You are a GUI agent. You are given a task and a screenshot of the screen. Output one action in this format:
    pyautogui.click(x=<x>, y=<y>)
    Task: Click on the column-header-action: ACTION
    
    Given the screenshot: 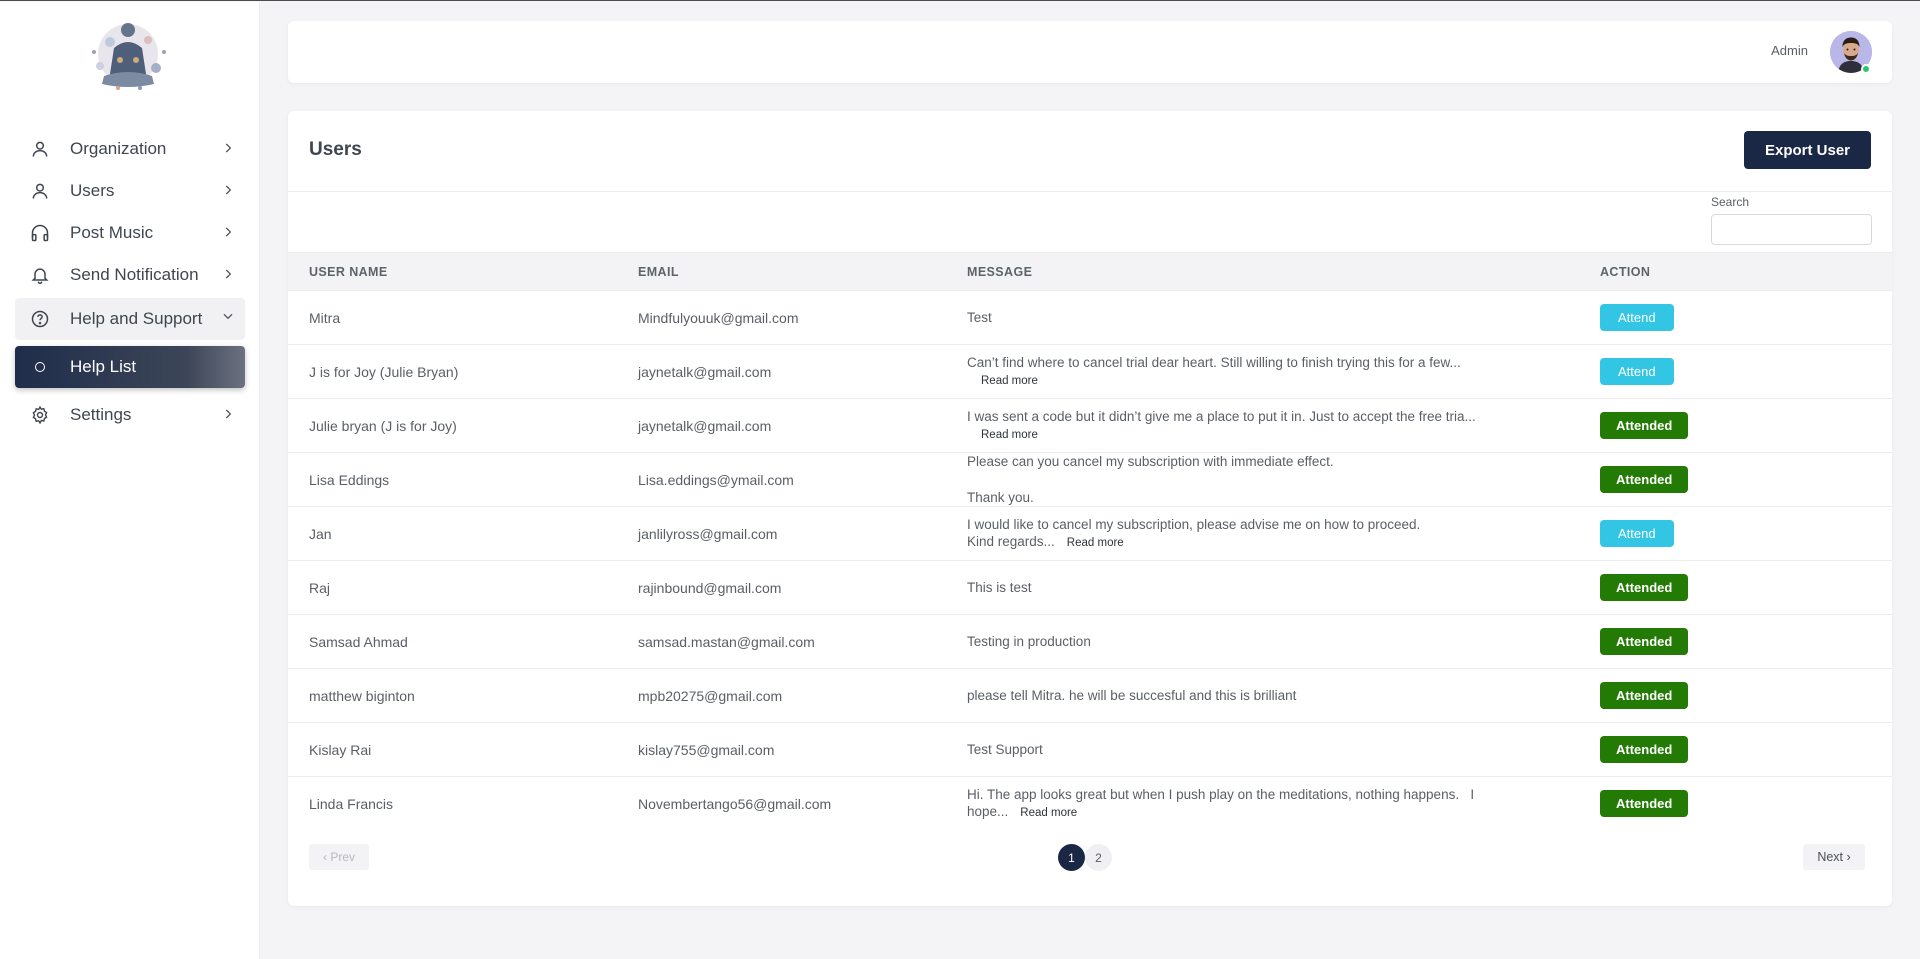 What is the action you would take?
    pyautogui.click(x=1735, y=271)
    